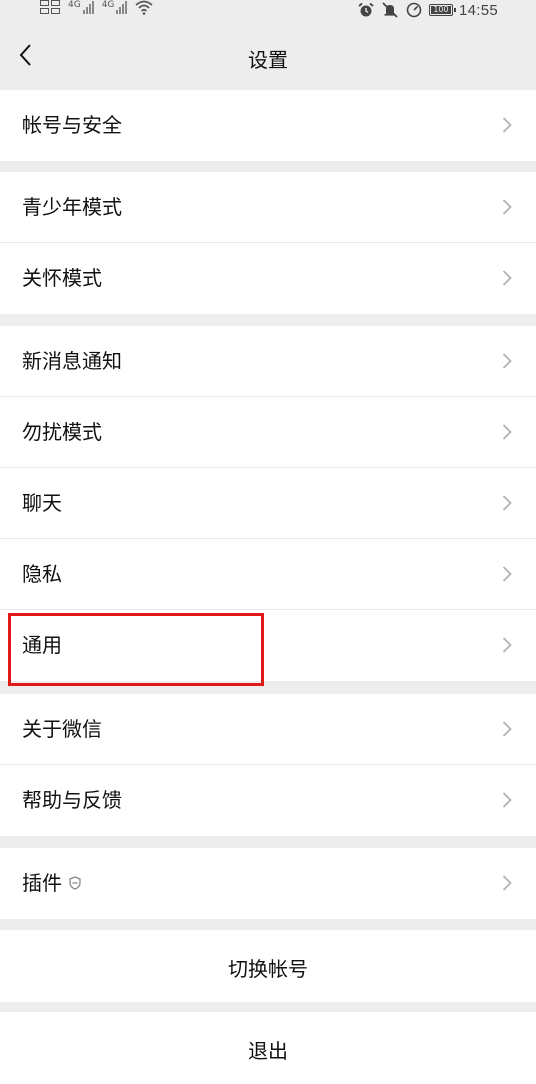  I want to click on battery-icon: 100, so click(442, 10).